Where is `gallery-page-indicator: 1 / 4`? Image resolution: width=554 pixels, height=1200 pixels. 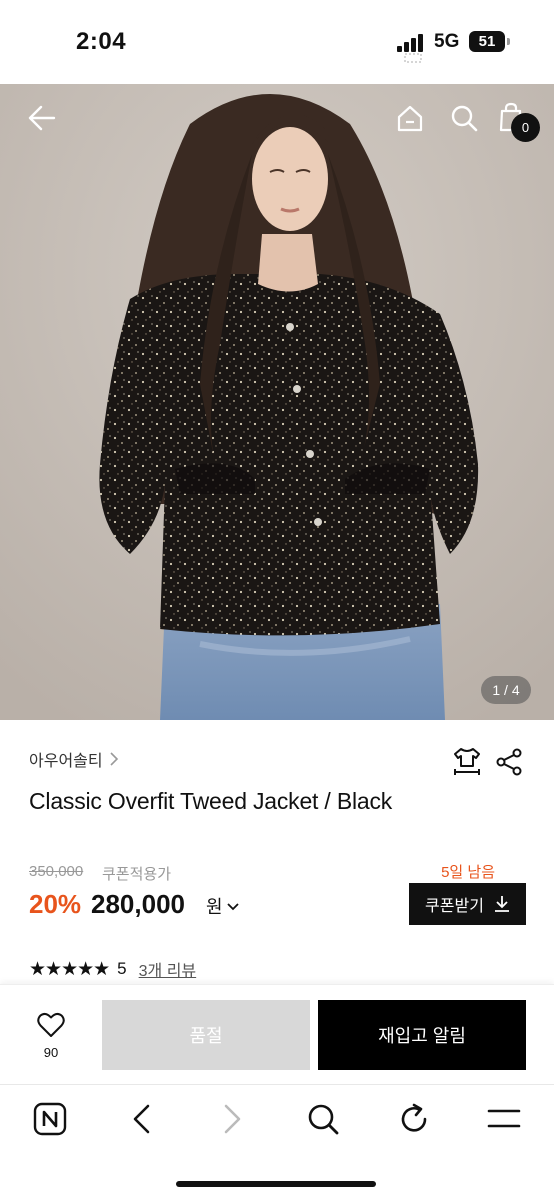
gallery-page-indicator: 1 / 4 is located at coordinates (506, 690).